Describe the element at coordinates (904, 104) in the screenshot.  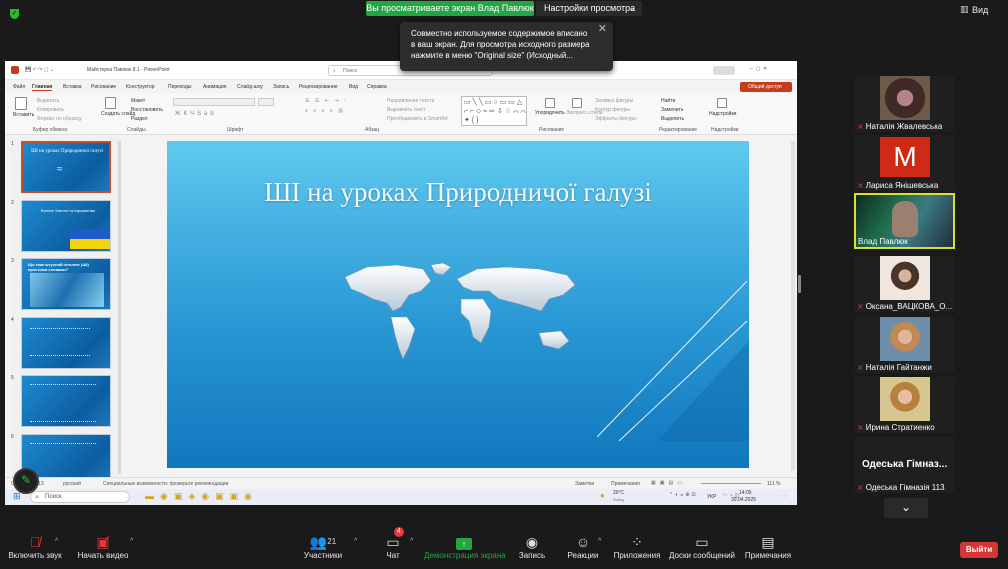
I see `participant-tile: ⨯ Наталія Жвалевська` at that location.